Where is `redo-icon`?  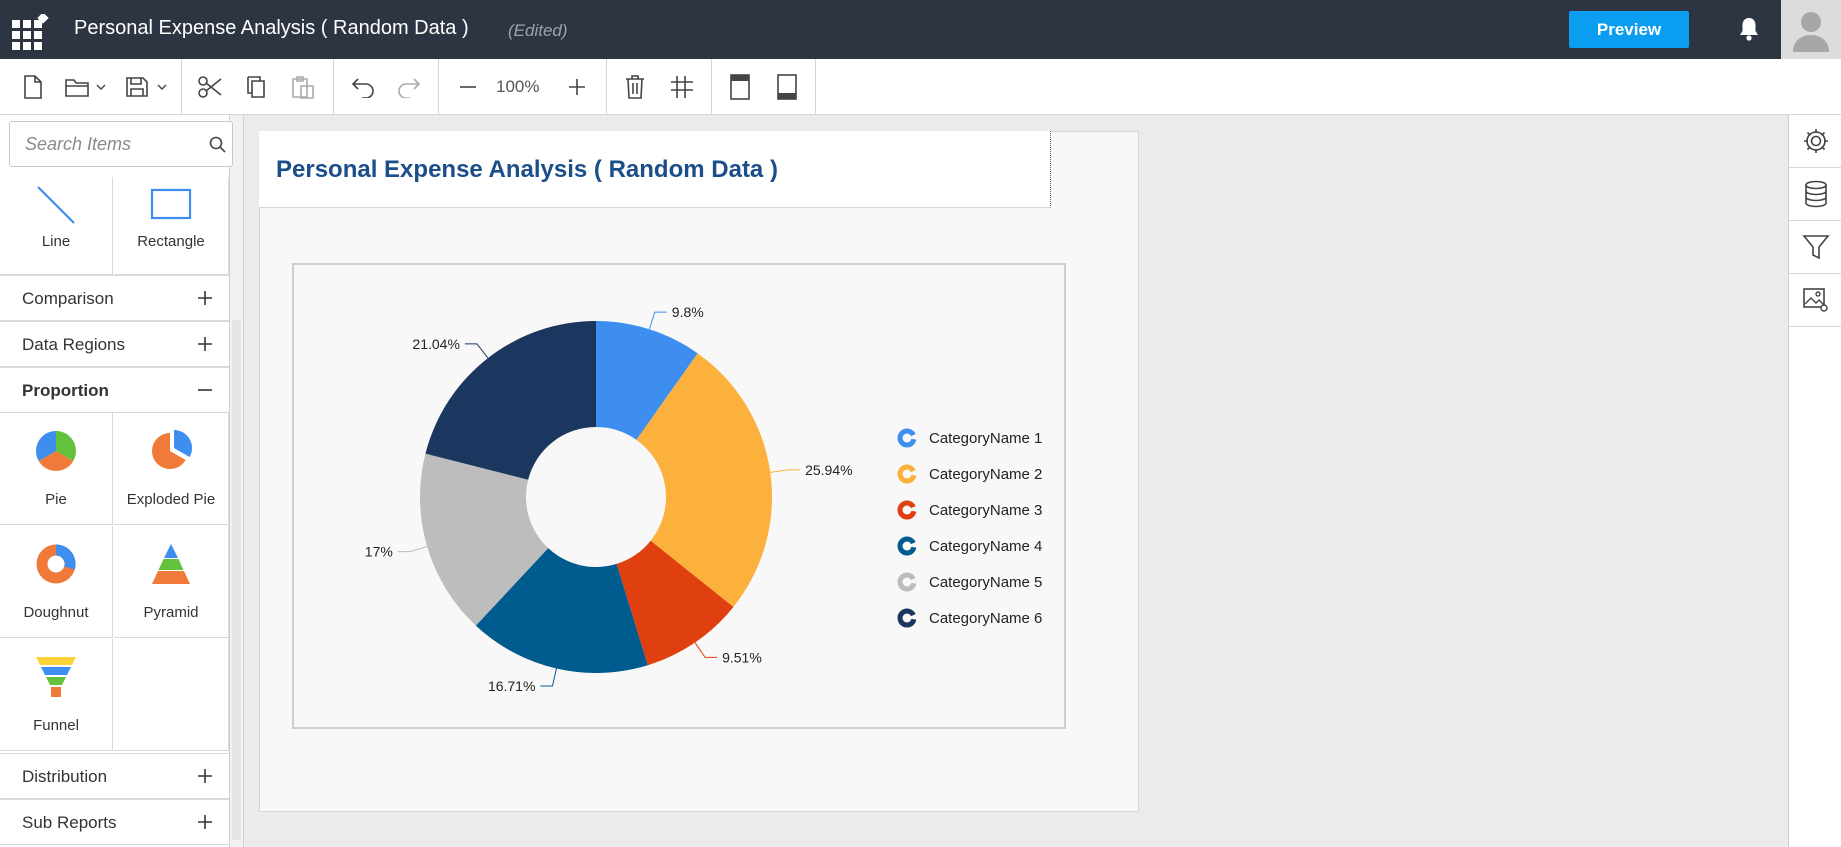 redo-icon is located at coordinates (409, 87).